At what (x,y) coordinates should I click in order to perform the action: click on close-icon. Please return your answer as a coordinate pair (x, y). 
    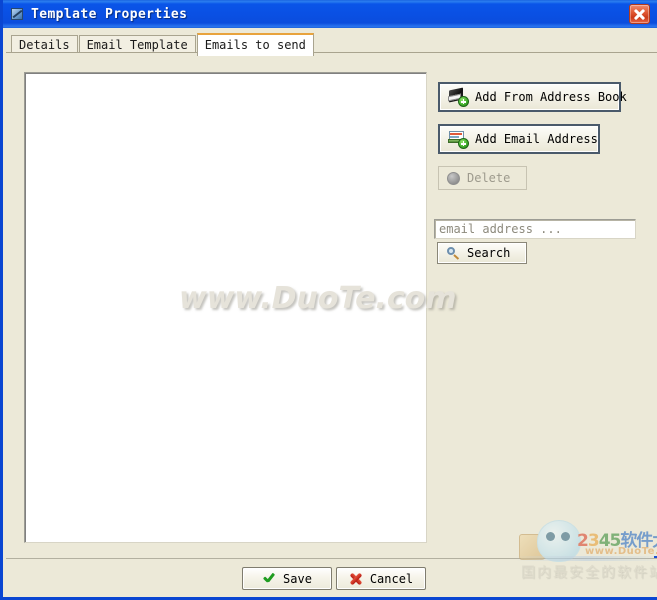
    Looking at the image, I should click on (639, 14).